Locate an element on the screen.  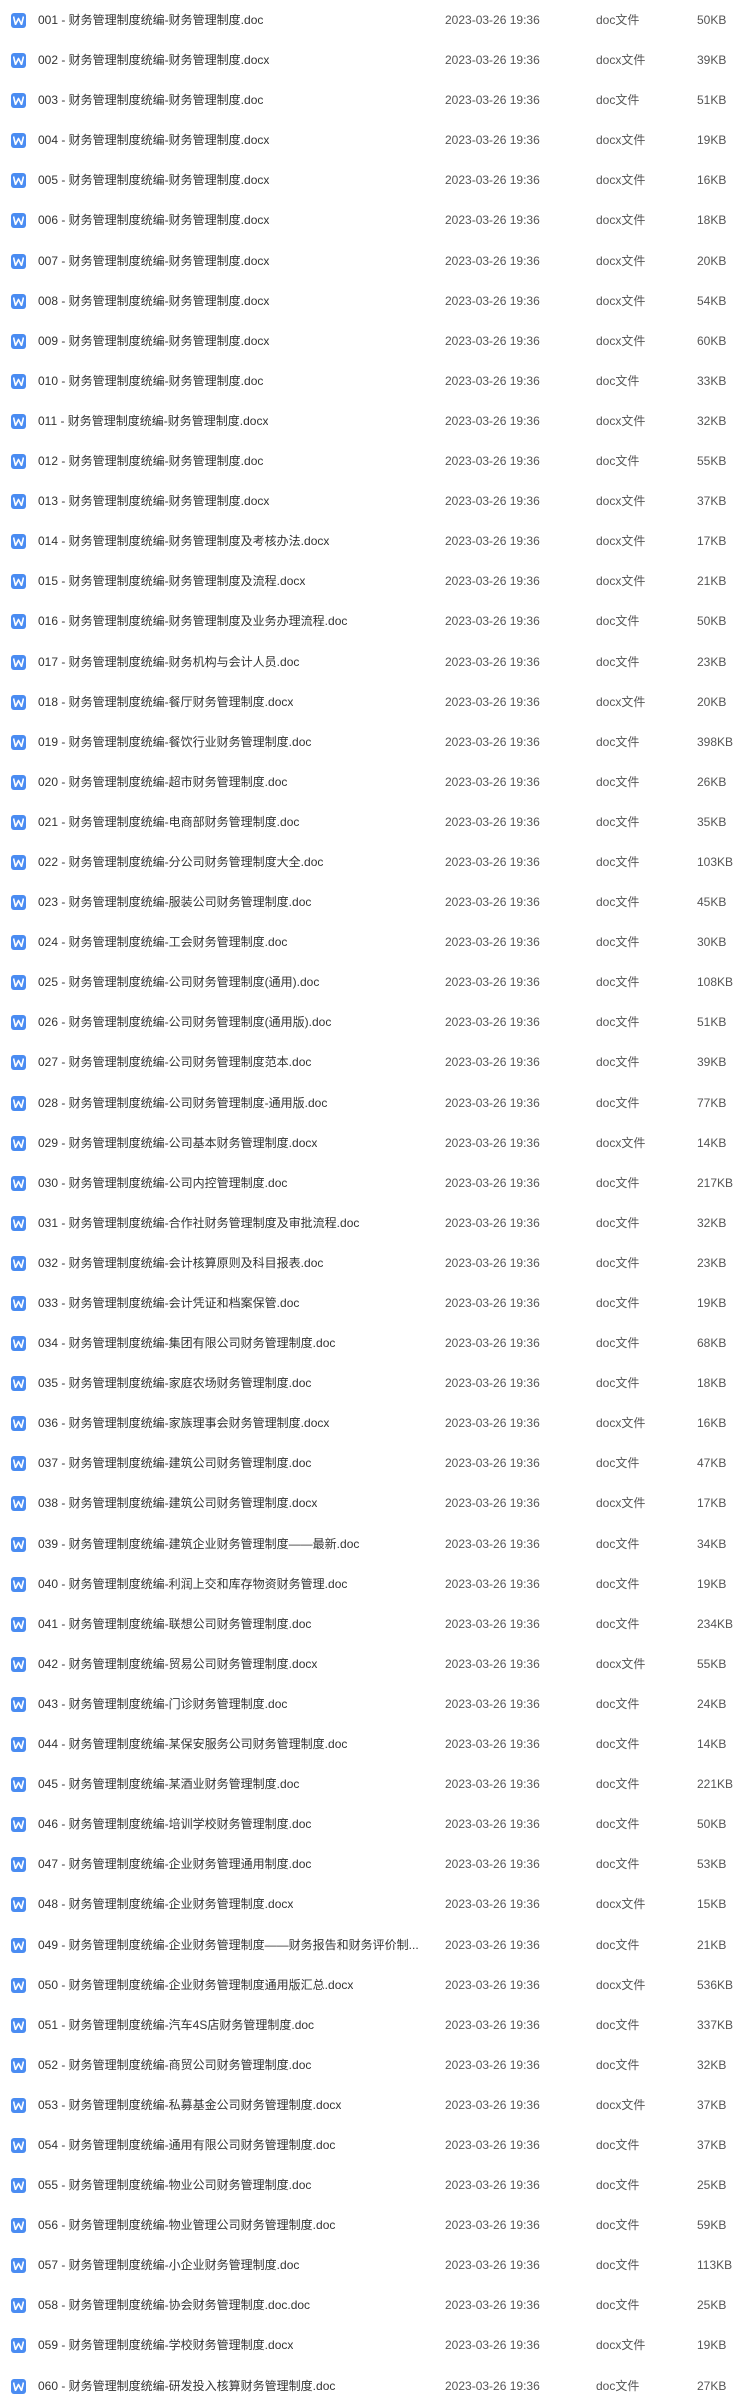
file-name: 020 - 财务管理制度统编-超市财务管理制度.doc is located at coordinates (162, 782).